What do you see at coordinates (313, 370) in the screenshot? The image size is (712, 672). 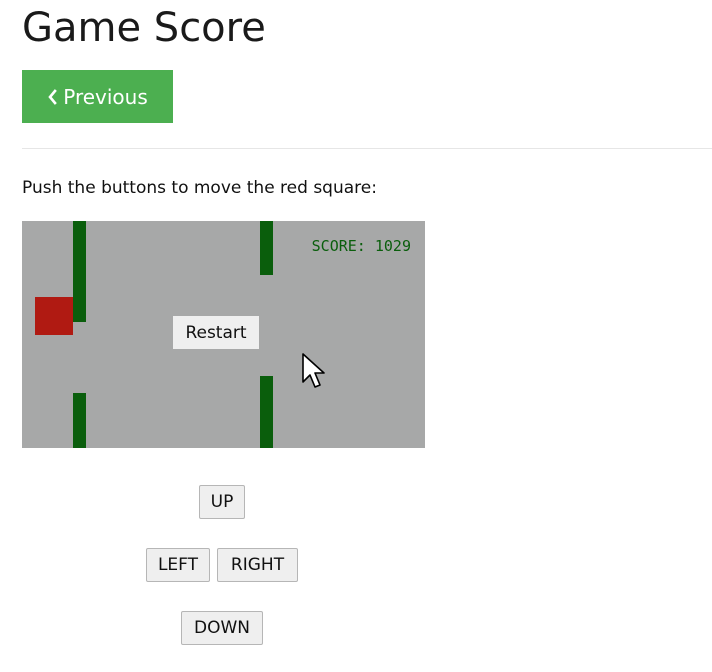 I see `mouse-cursor-icon` at bounding box center [313, 370].